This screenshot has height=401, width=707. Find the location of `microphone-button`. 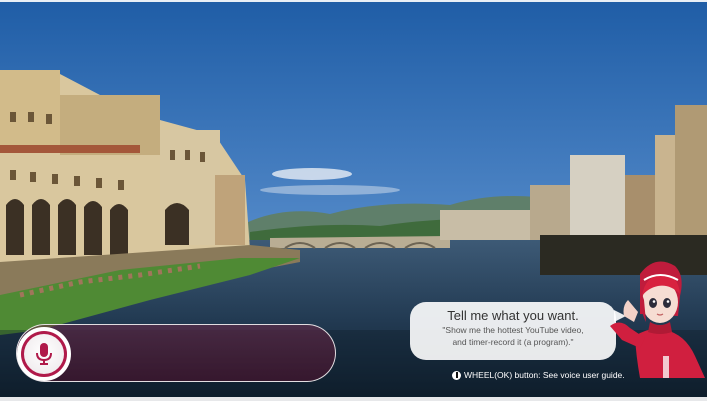

microphone-button is located at coordinates (44, 354).